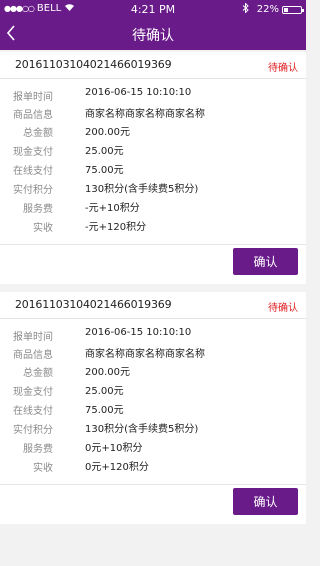 This screenshot has height=566, width=320. Describe the element at coordinates (286, 9) in the screenshot. I see `battery-fill` at that location.